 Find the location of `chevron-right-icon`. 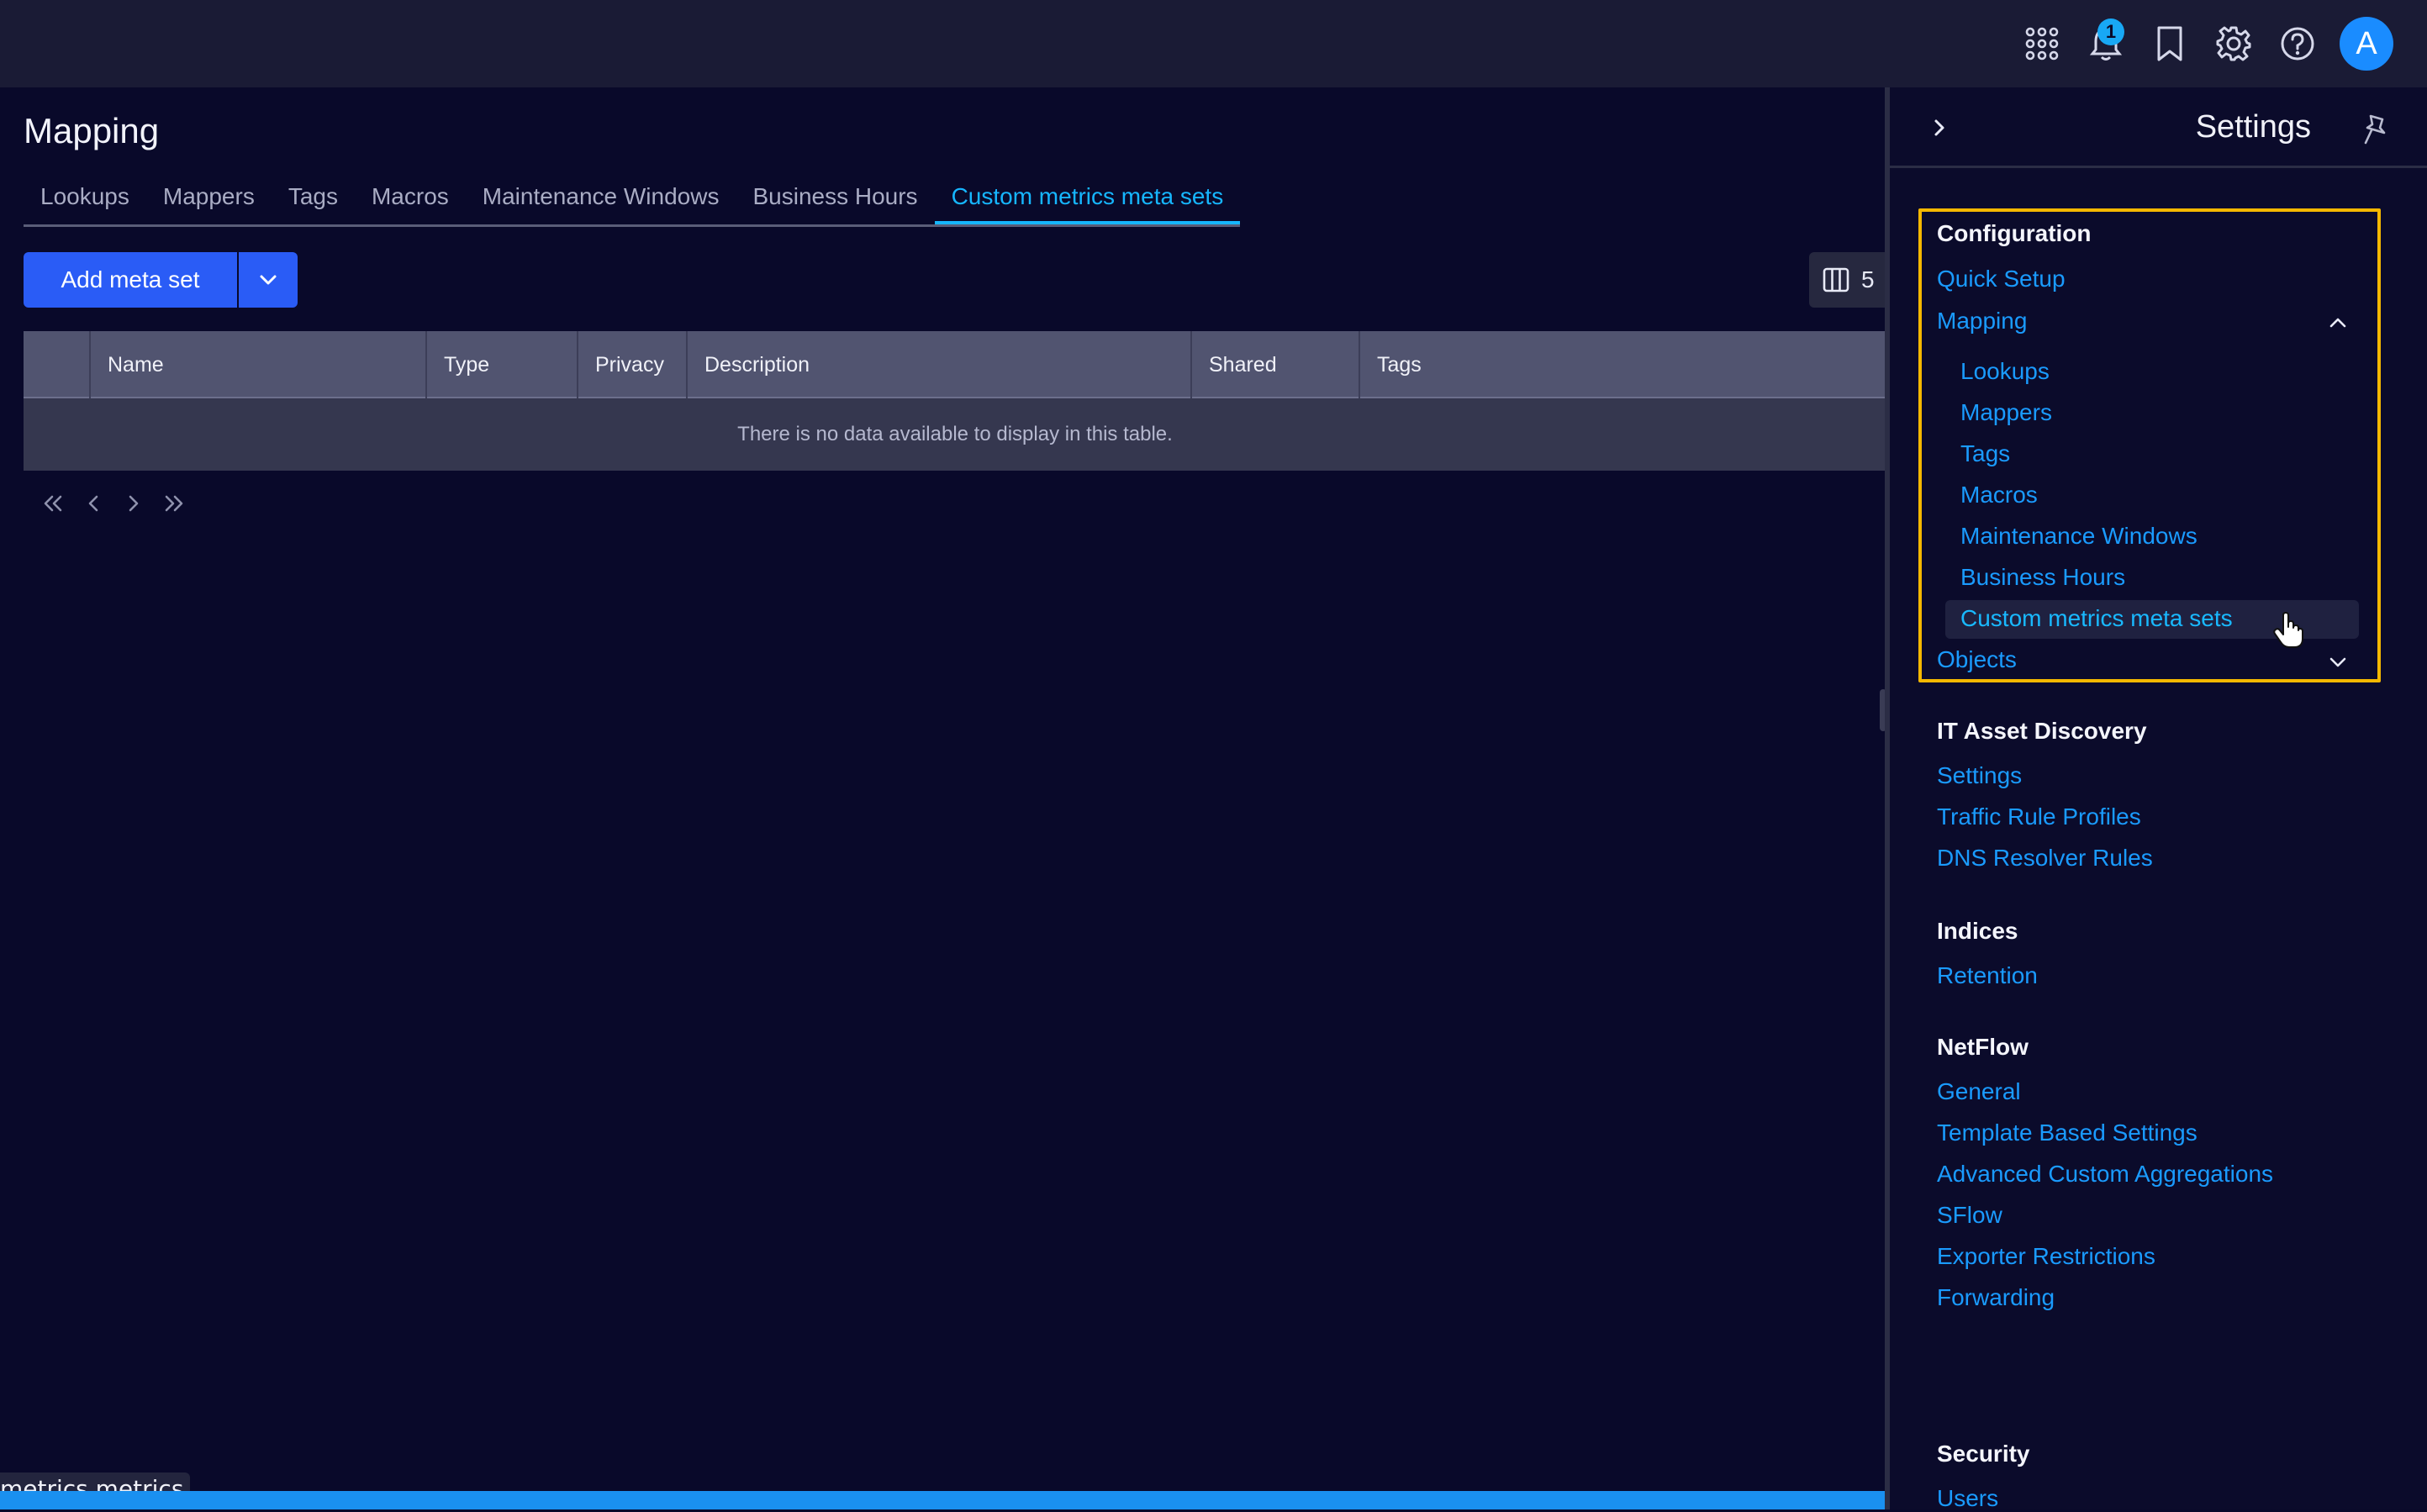

chevron-right-icon is located at coordinates (1939, 127).